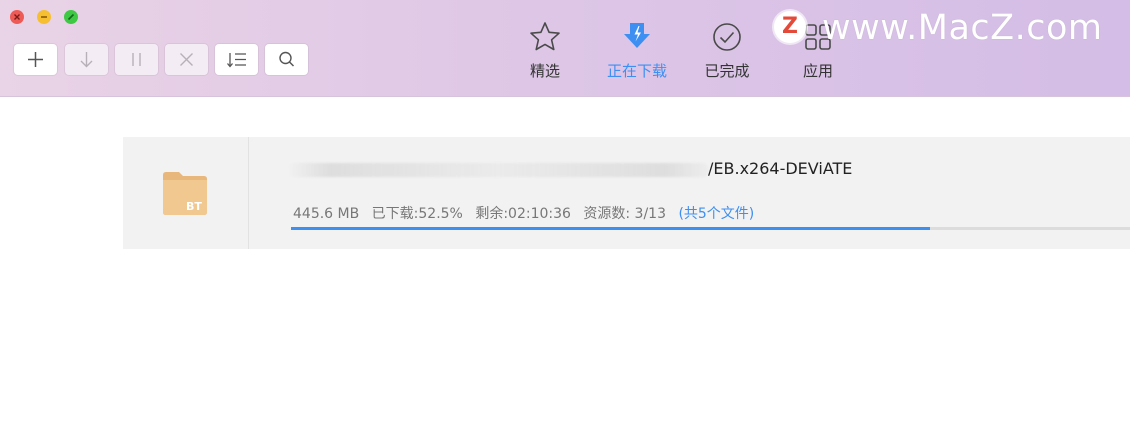 The height and width of the screenshot is (444, 1130). Describe the element at coordinates (817, 71) in the screenshot. I see `tab-label: 应用` at that location.